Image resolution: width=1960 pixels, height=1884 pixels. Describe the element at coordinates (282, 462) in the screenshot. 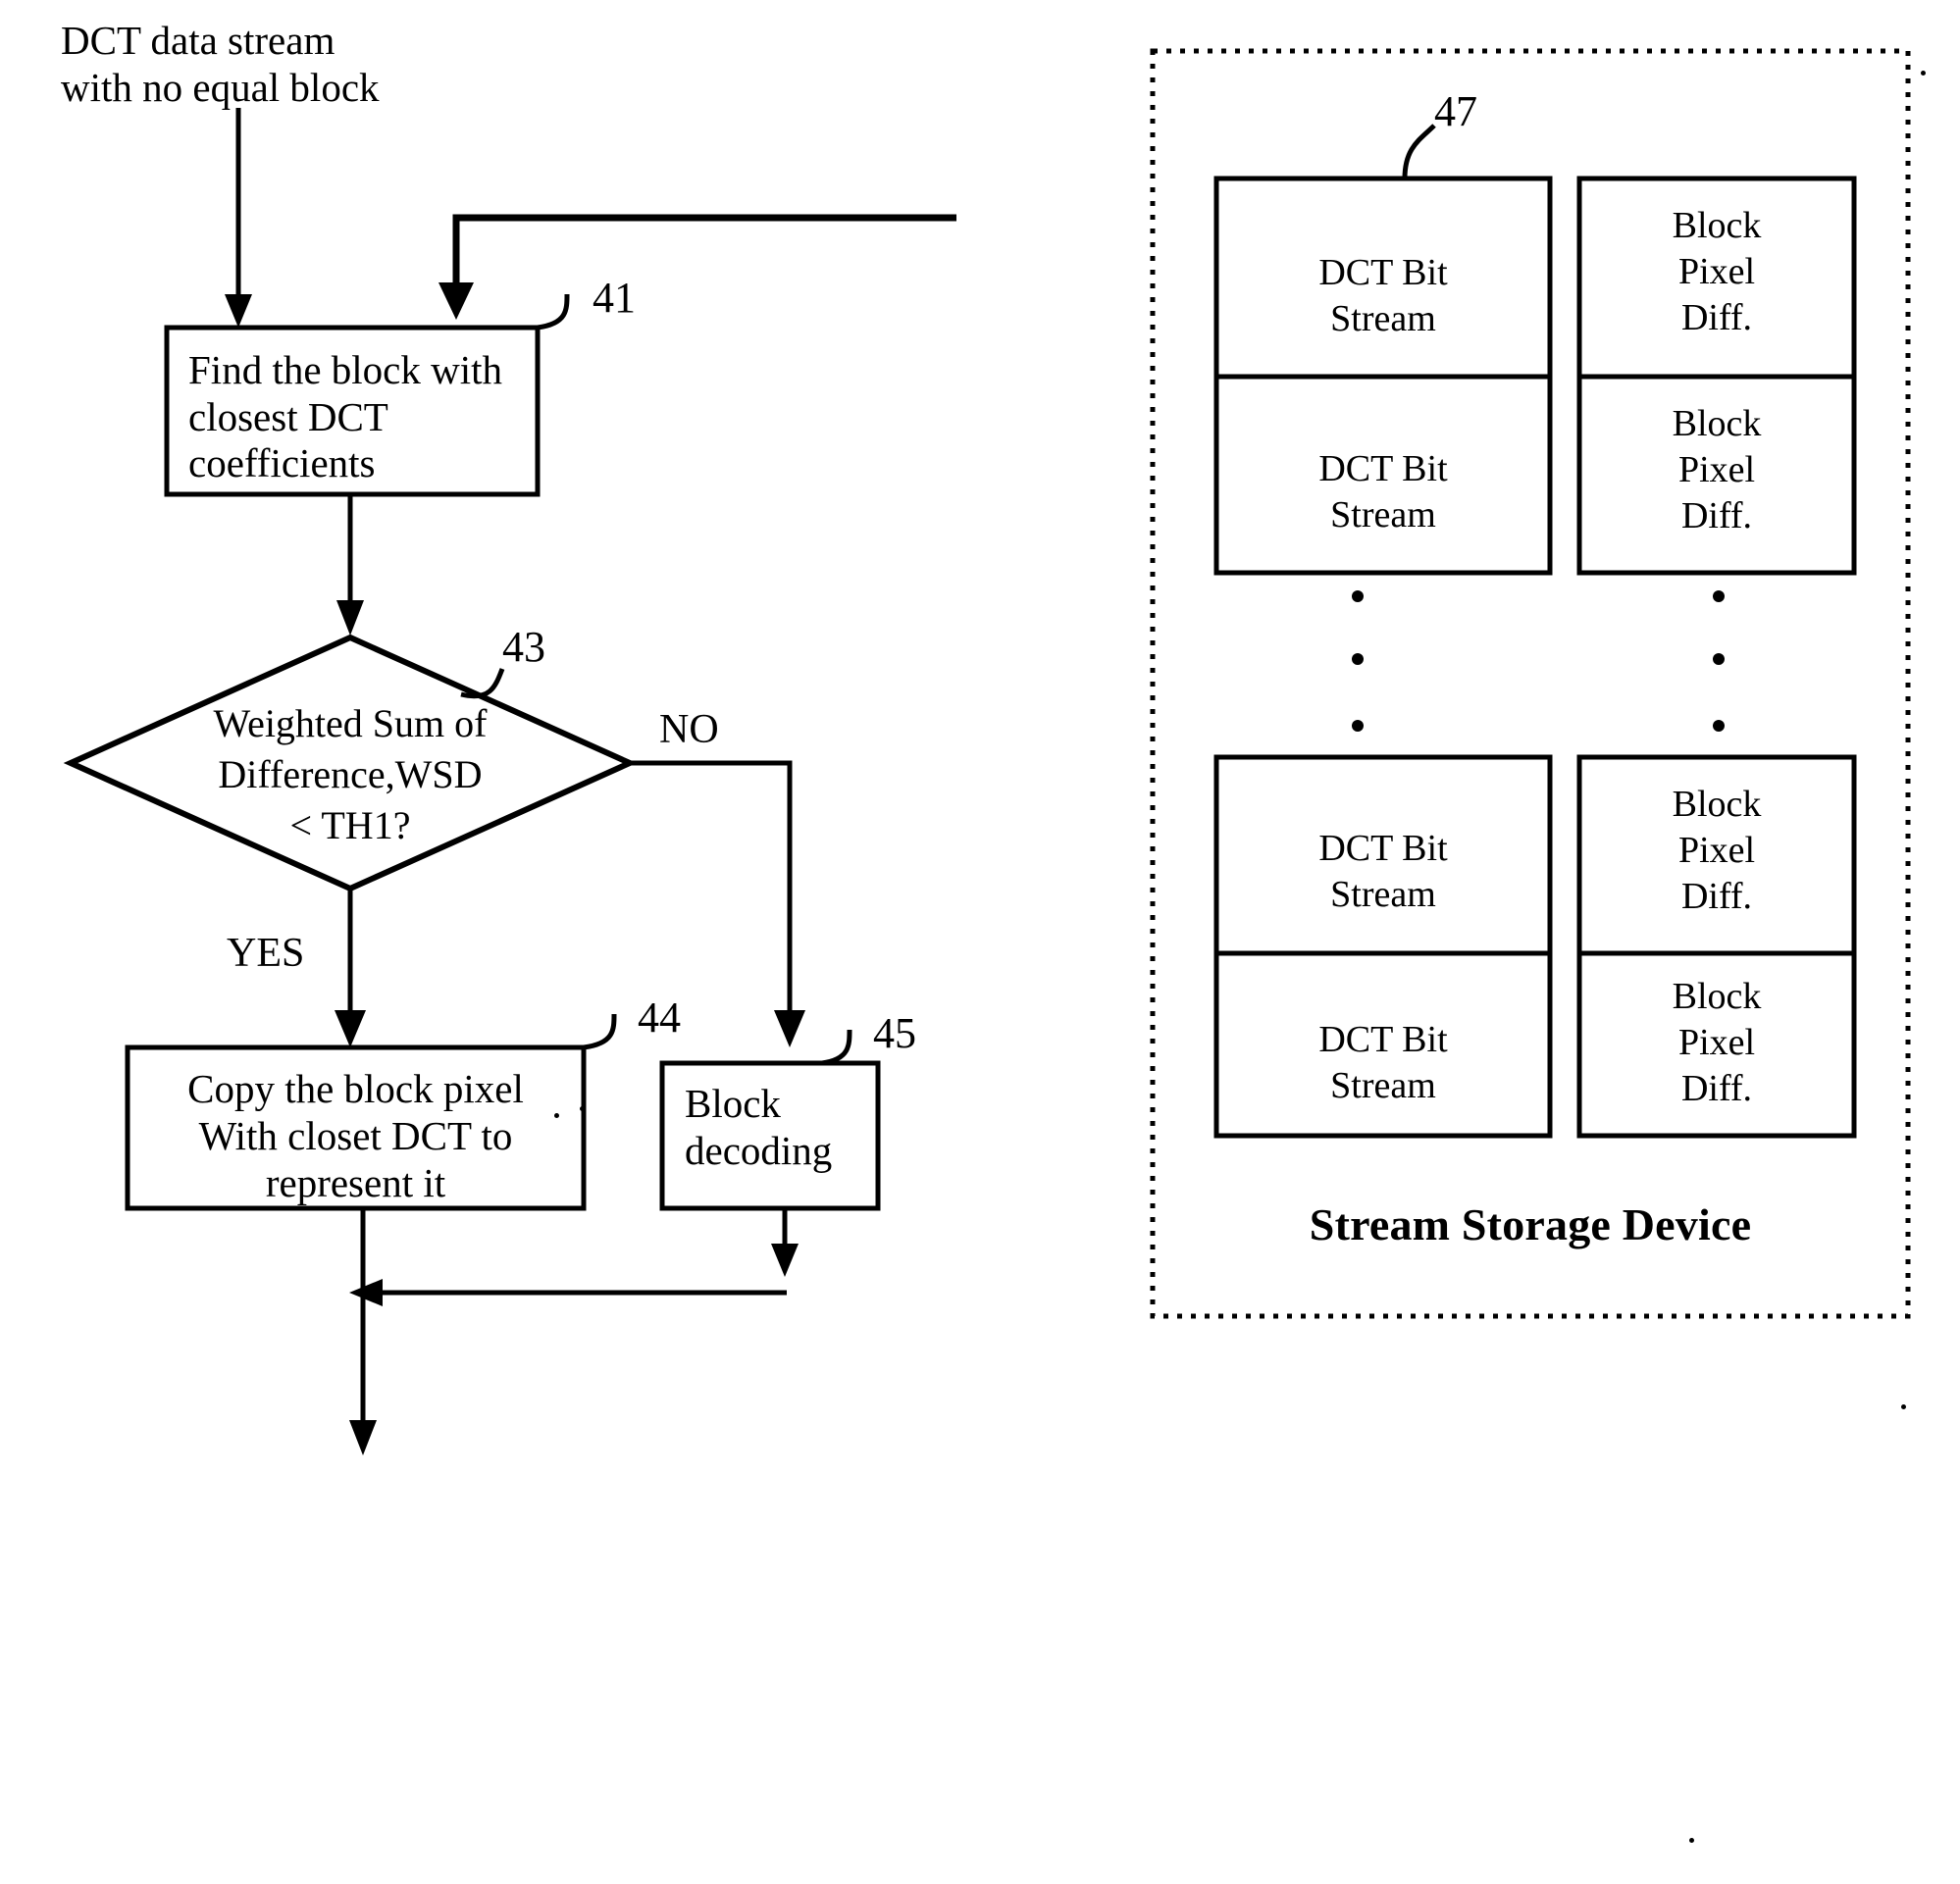

I see `process-41-line3: coefficients` at that location.